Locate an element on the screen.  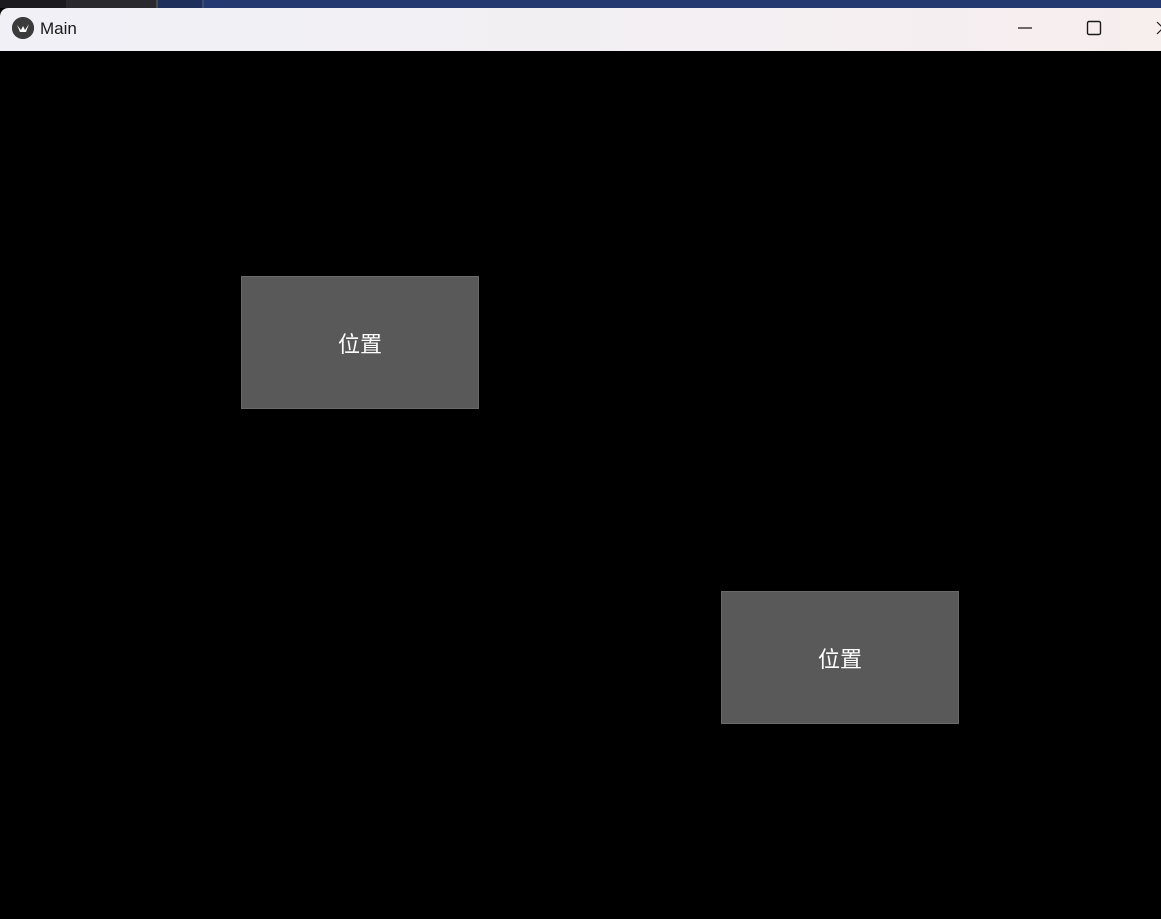
position-button-2: 位置 is located at coordinates (840, 657).